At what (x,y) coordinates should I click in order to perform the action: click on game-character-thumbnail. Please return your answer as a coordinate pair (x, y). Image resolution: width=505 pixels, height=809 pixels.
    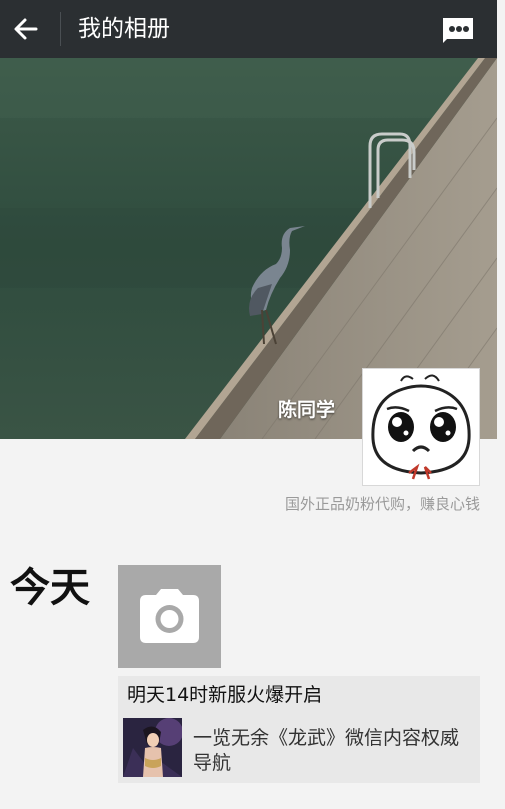
    Looking at the image, I should click on (152, 747).